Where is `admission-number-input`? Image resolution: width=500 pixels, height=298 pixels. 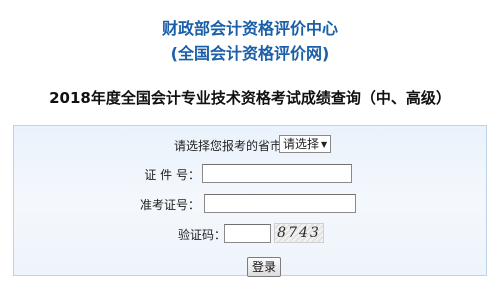 admission-number-input is located at coordinates (280, 203).